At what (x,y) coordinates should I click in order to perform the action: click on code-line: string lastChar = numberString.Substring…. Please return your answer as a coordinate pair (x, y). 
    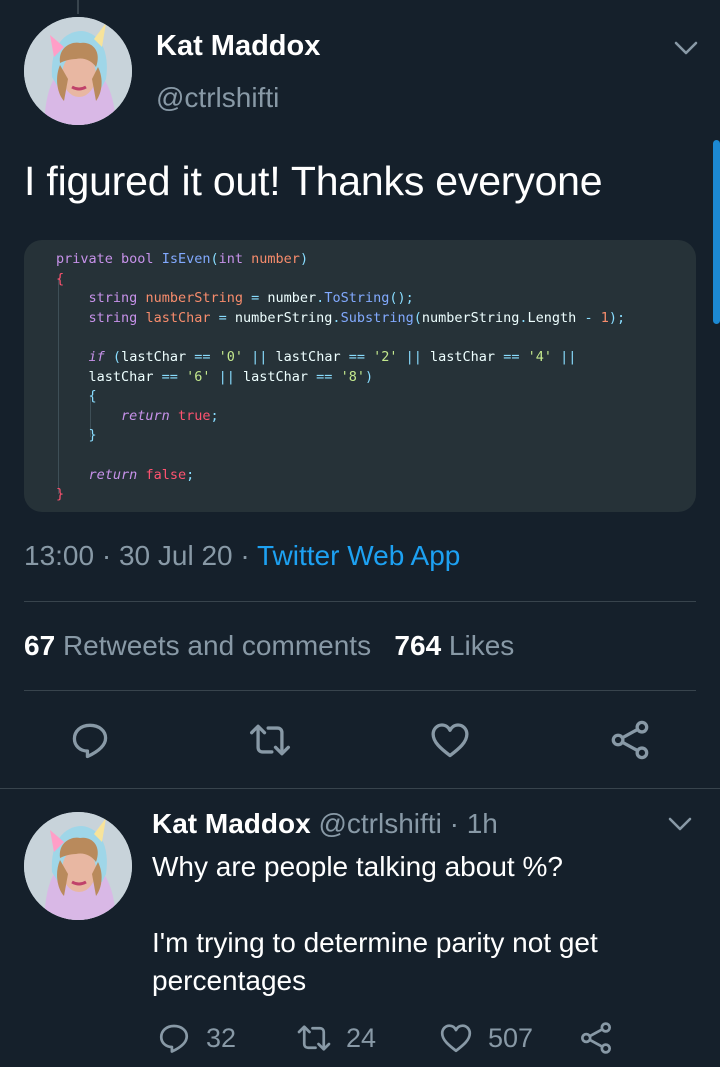
    Looking at the image, I should click on (357, 317).